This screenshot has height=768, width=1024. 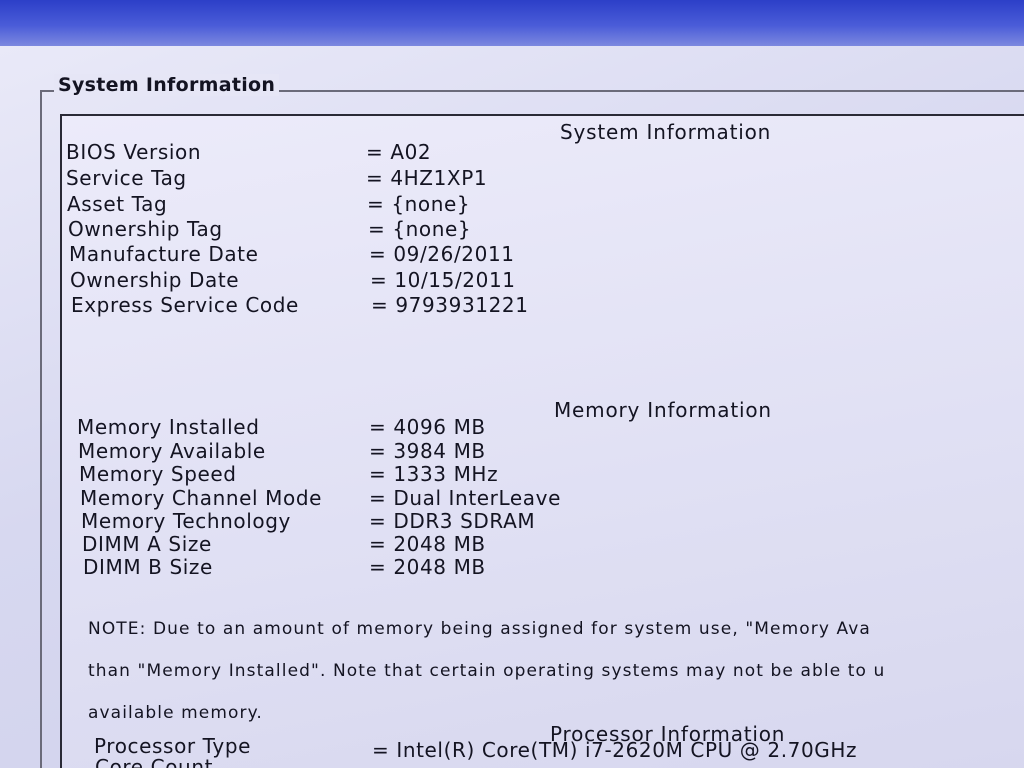 I want to click on row-label: DIMM A Size, so click(x=147, y=544).